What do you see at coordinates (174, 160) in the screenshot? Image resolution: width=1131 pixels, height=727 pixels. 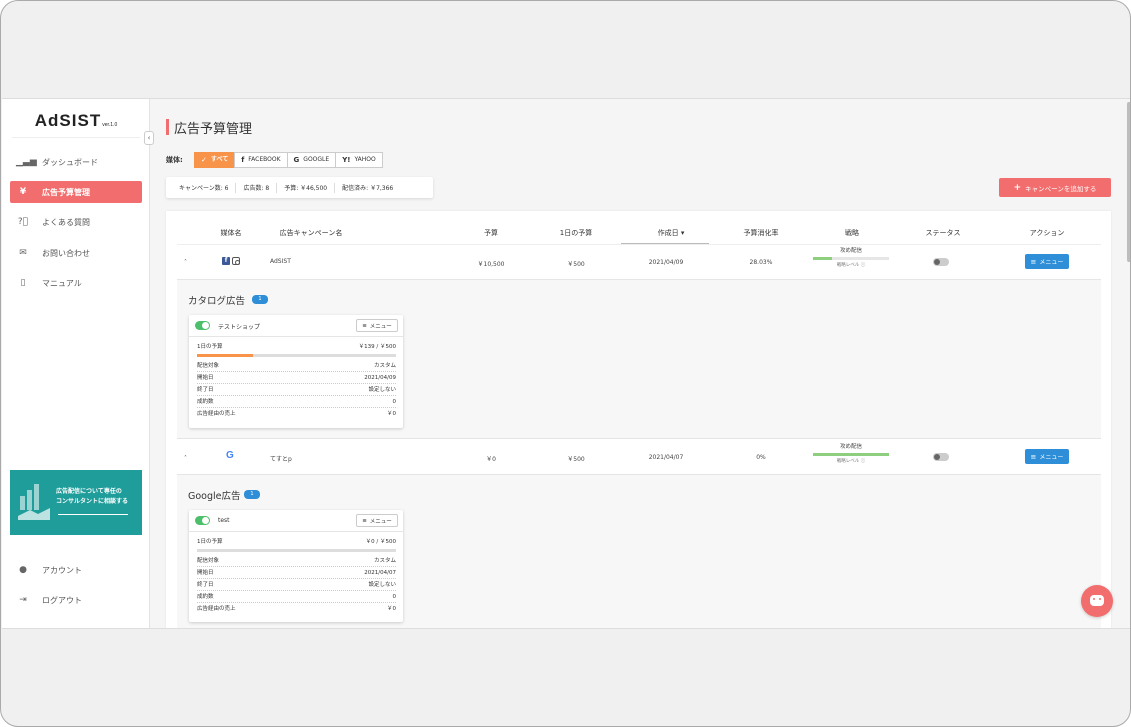 I see `media-filter-label: 媒体:` at bounding box center [174, 160].